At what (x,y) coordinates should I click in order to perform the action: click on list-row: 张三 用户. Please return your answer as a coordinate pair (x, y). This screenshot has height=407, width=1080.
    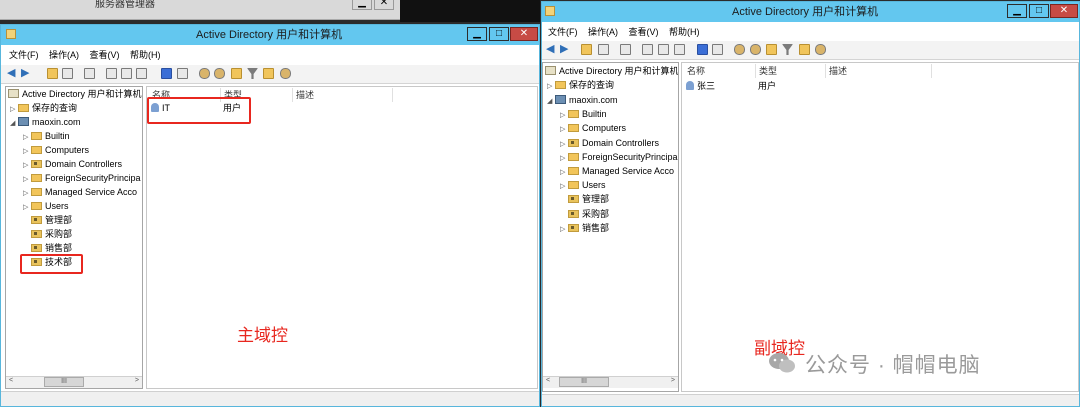
    Looking at the image, I should click on (741, 86).